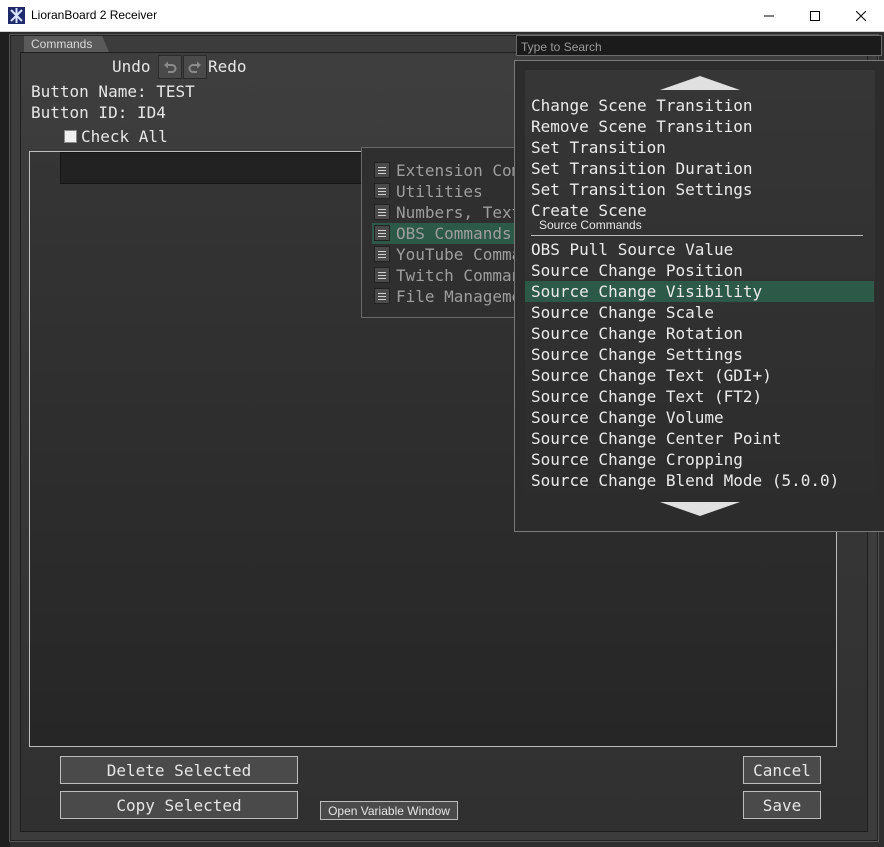  Describe the element at coordinates (637, 333) in the screenshot. I see `dropdown-item: Source Change Rotation` at that location.